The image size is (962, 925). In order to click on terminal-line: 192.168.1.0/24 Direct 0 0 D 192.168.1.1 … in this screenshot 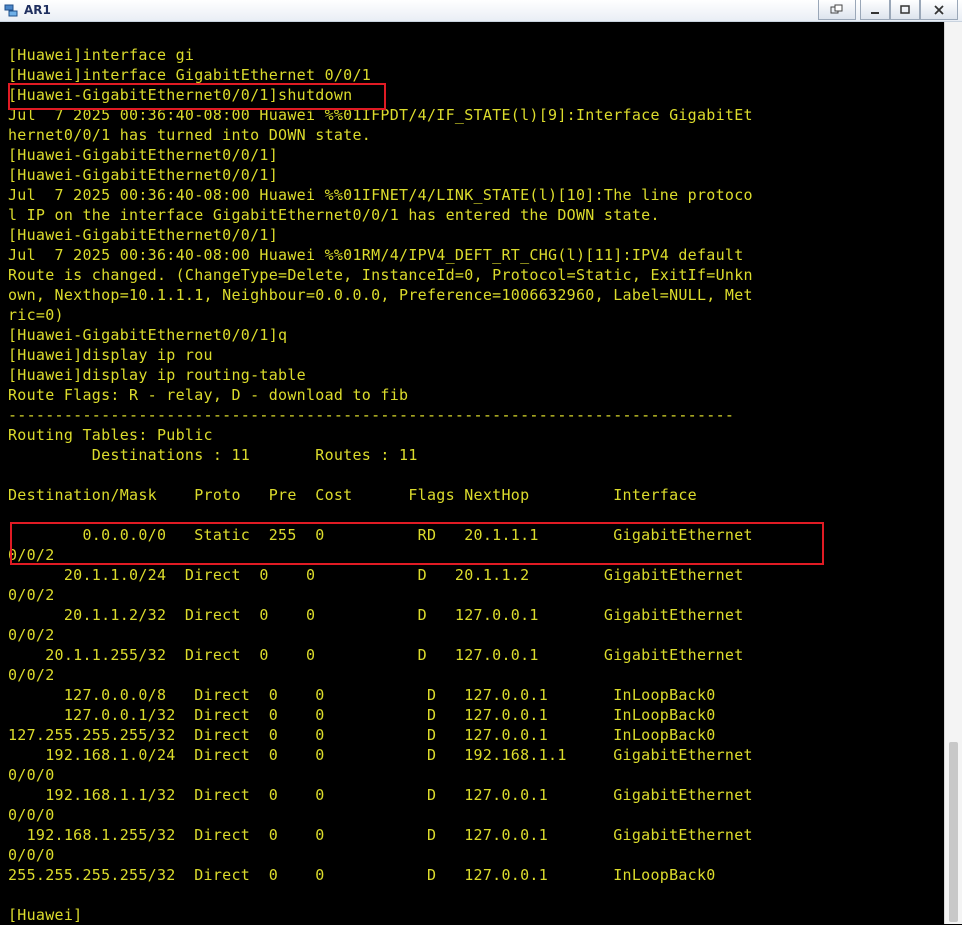, I will do `click(380, 755)`.